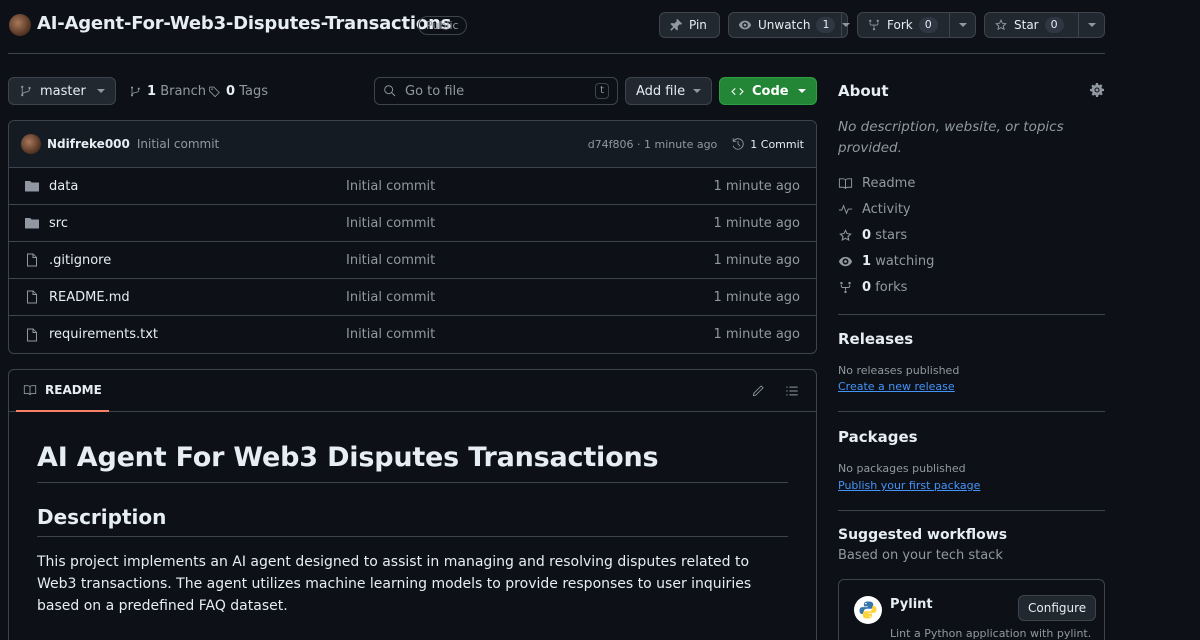 Image resolution: width=1200 pixels, height=640 pixels. What do you see at coordinates (80, 260) in the screenshot?
I see `file-name: .gitignore` at bounding box center [80, 260].